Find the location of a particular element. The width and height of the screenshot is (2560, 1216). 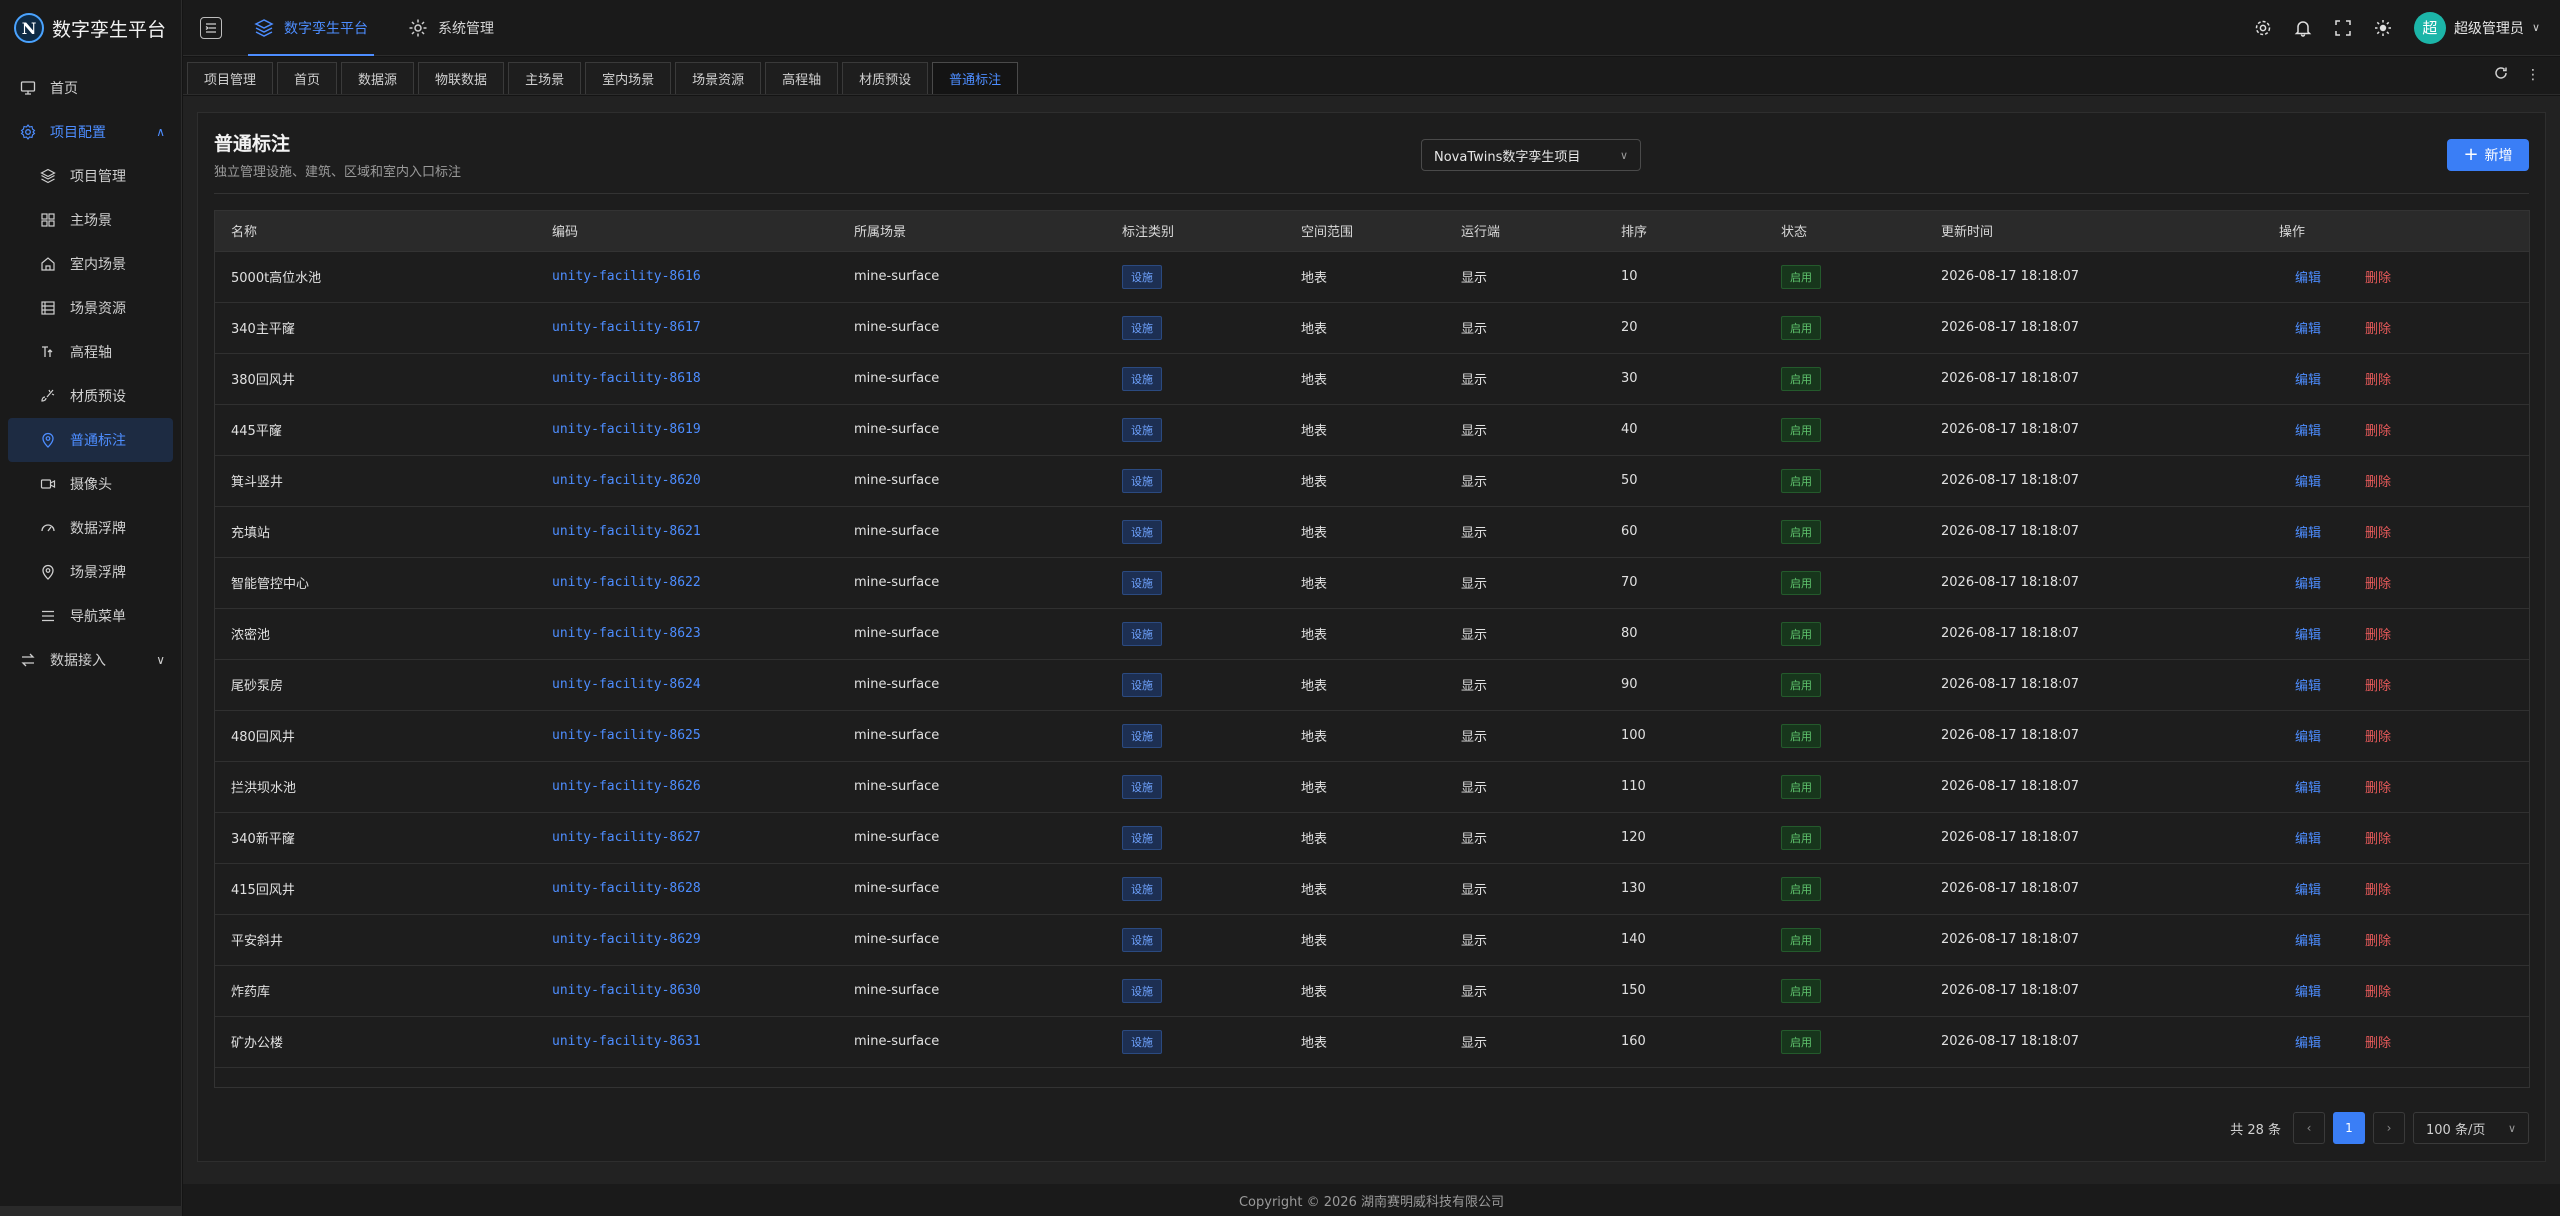

refresh-icon is located at coordinates (2501, 75).